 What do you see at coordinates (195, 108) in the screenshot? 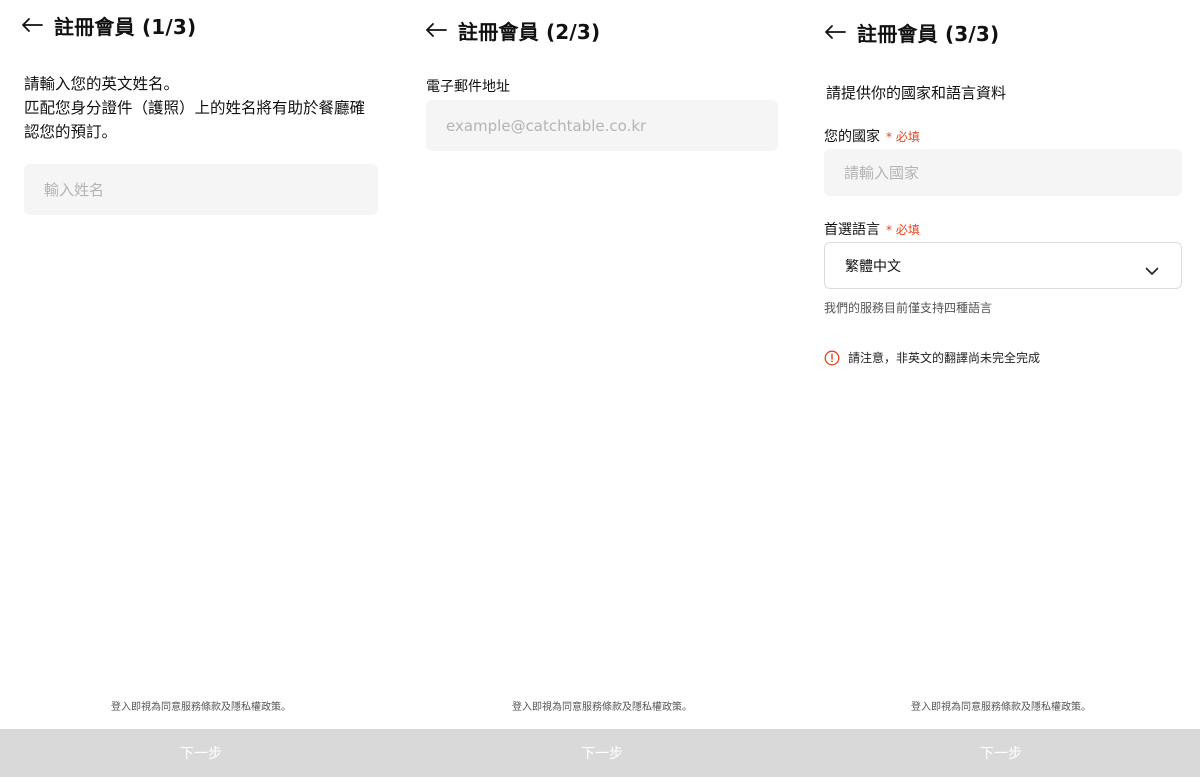
I see `intro-line: 匹配您身分證件（護照）上的姓名將有助於餐廳確` at bounding box center [195, 108].